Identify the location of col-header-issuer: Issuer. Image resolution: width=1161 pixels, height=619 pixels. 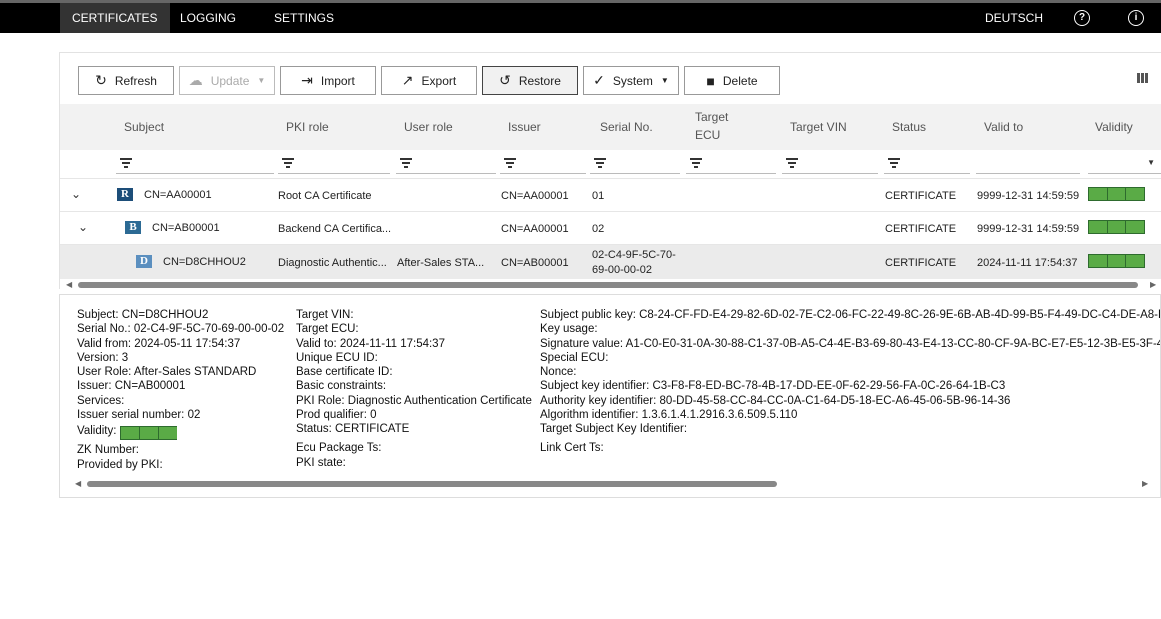
(524, 127).